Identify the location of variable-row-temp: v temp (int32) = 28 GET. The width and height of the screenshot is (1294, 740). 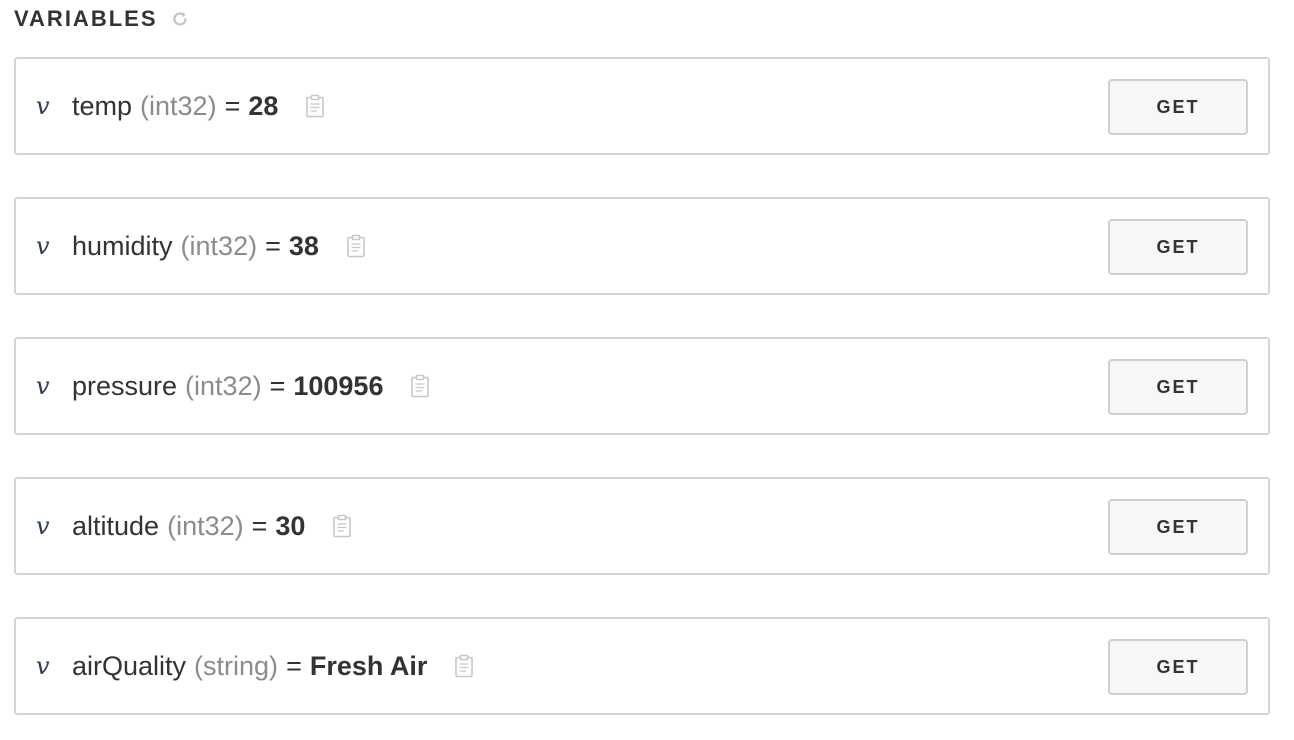
(642, 106).